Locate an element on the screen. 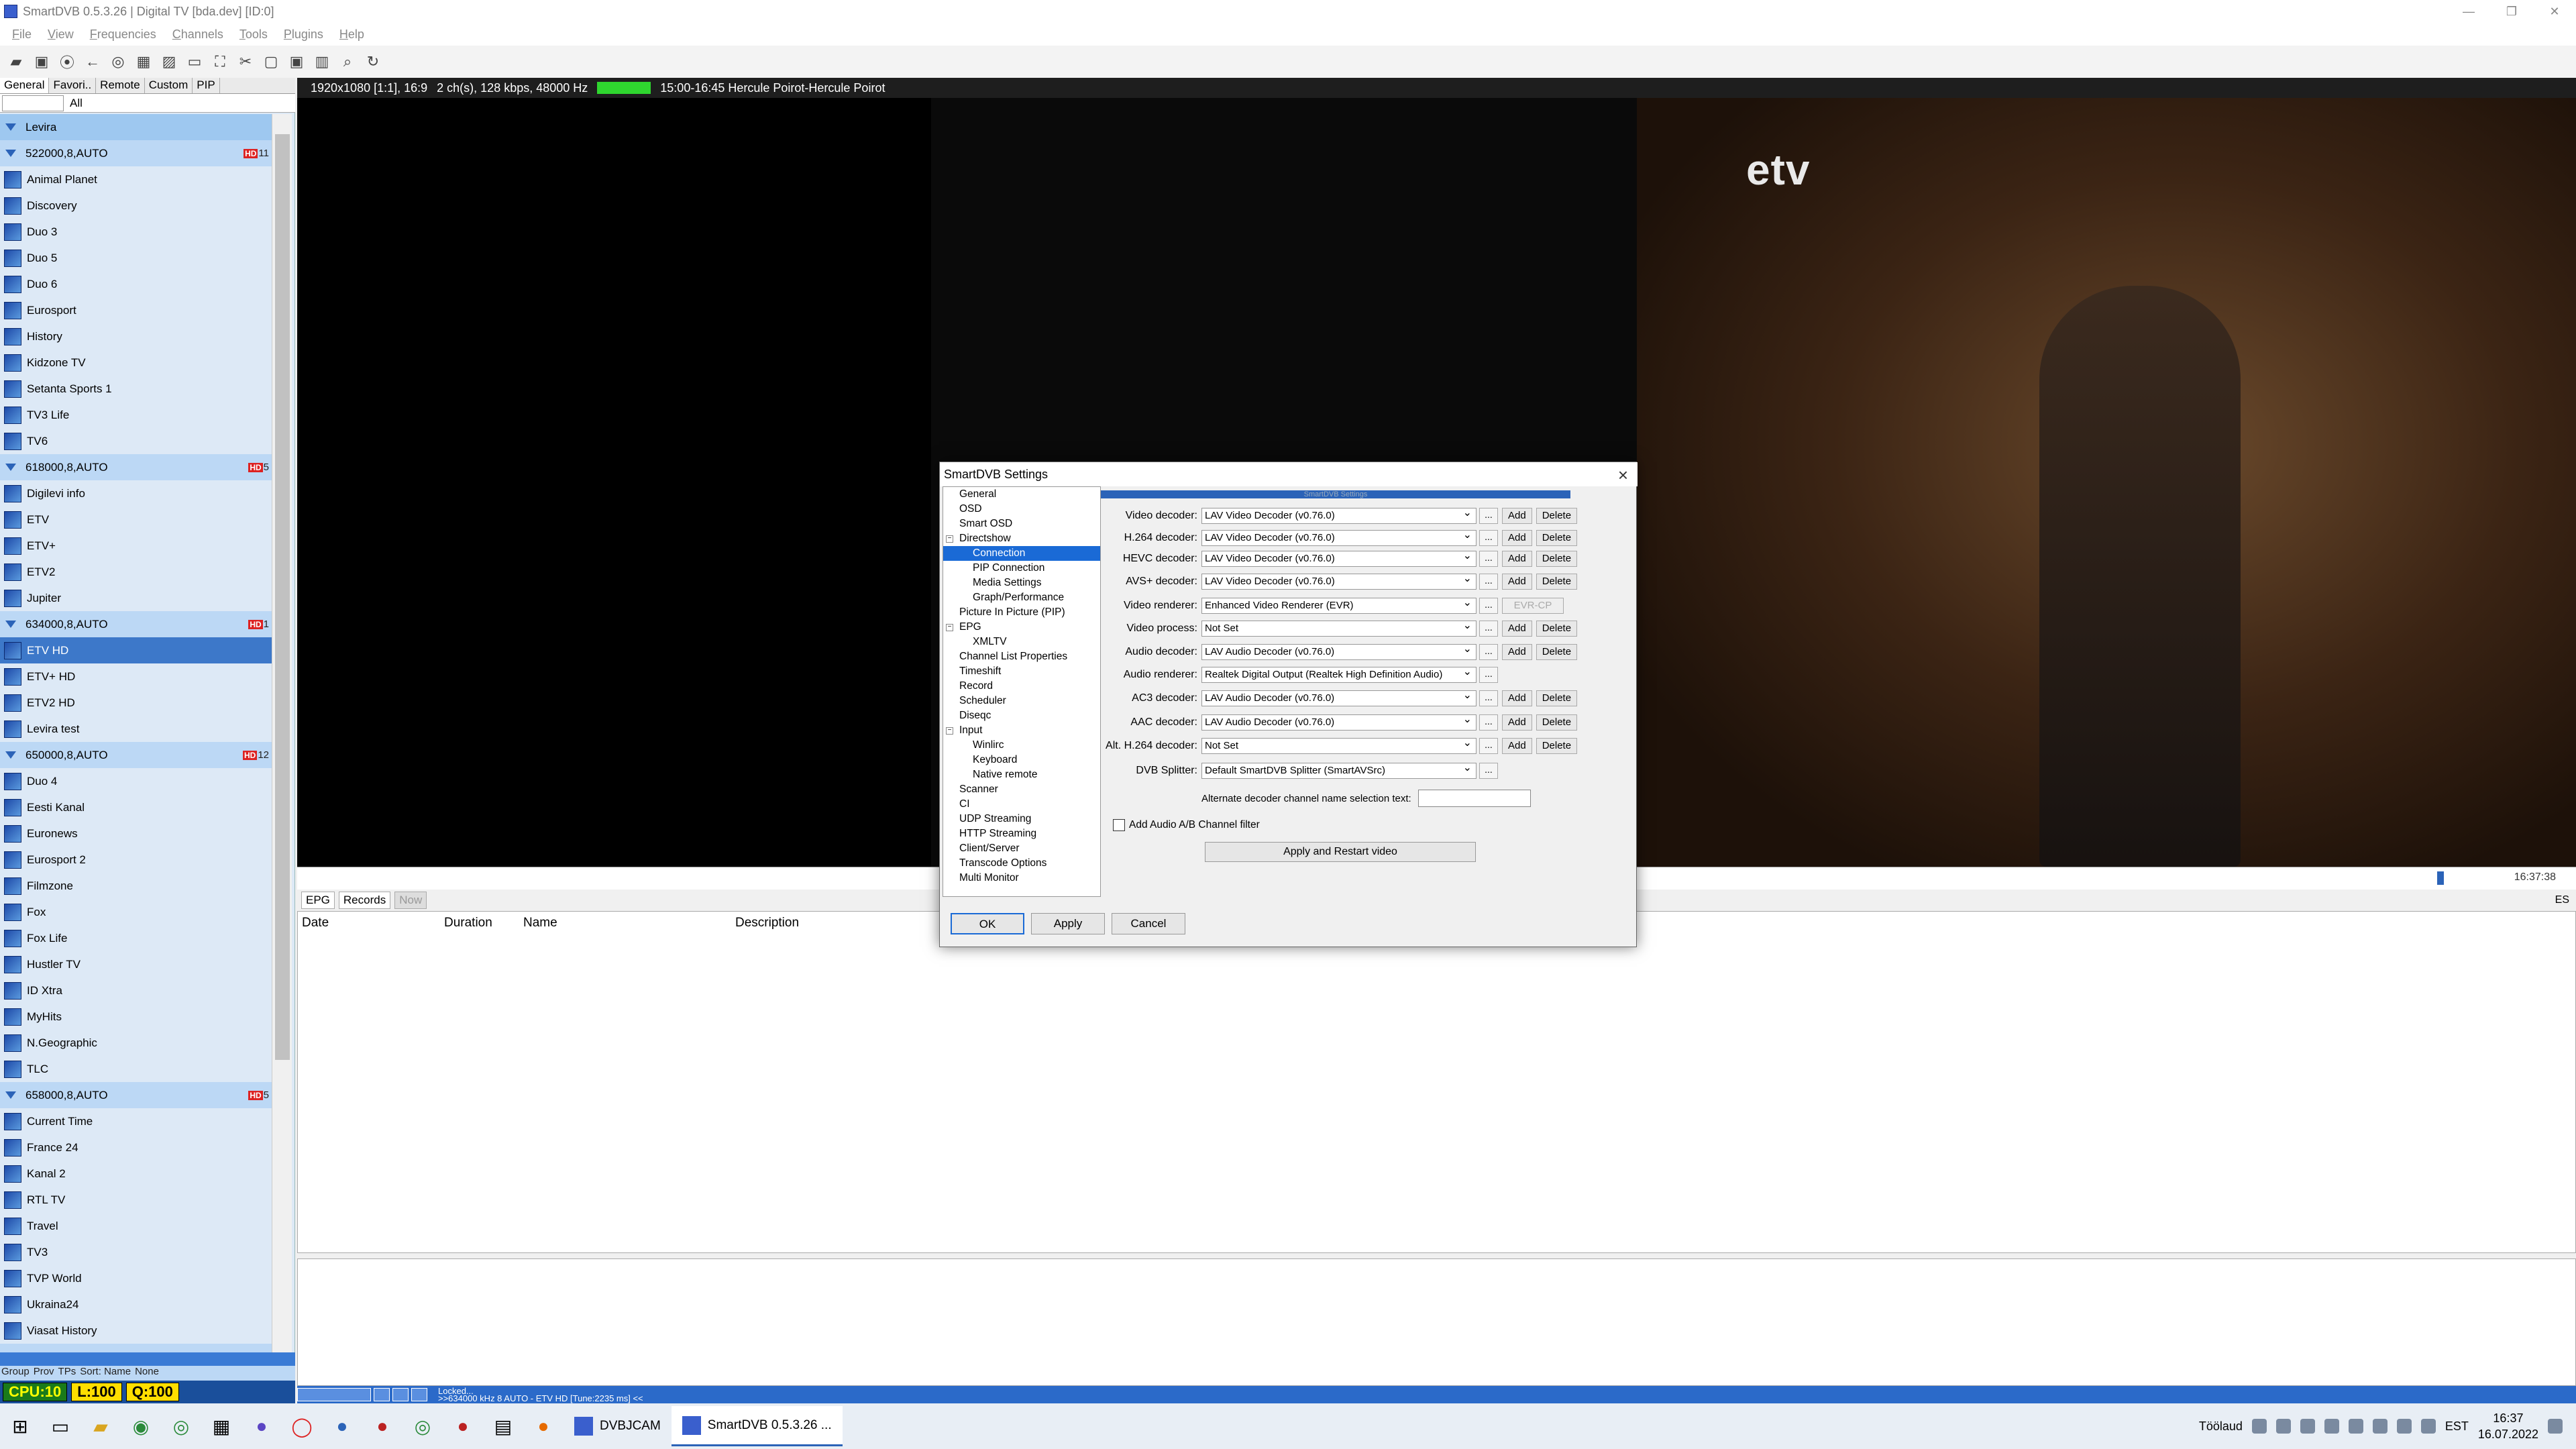 This screenshot has height=1449, width=2576. tab-pip: PIP is located at coordinates (206, 85).